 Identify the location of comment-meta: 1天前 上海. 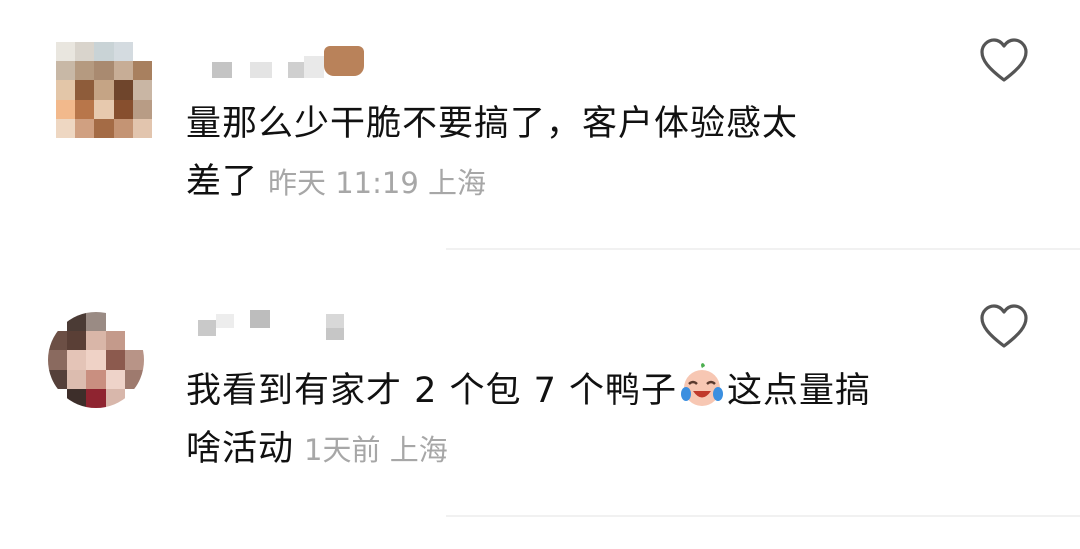
(376, 450).